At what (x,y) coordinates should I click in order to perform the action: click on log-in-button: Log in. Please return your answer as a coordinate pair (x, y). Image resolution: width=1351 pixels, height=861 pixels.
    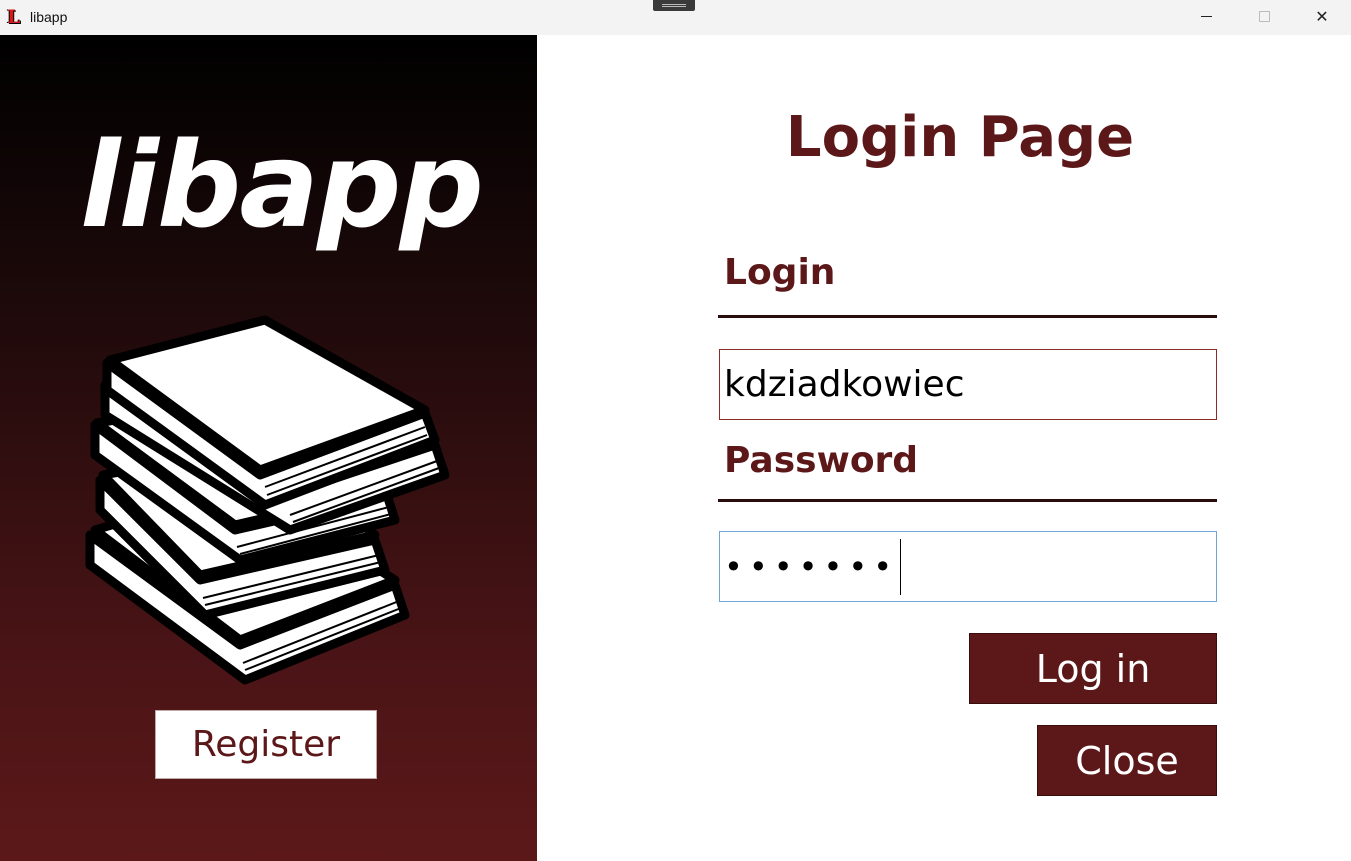
    Looking at the image, I should click on (1093, 668).